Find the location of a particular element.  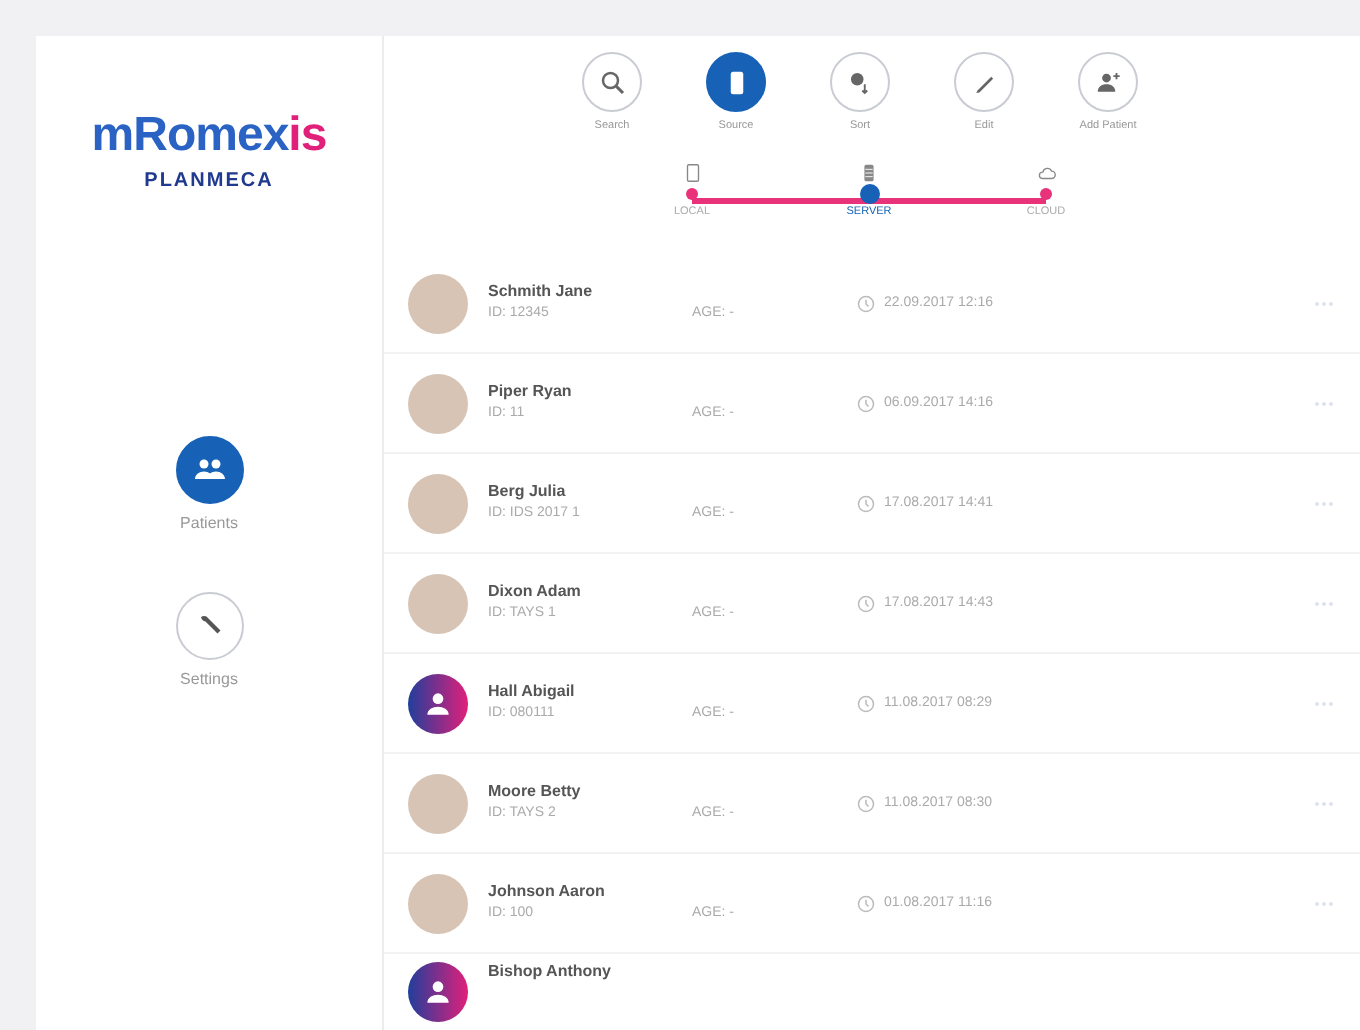

patient-name: Dixon Adam is located at coordinates (535, 593).